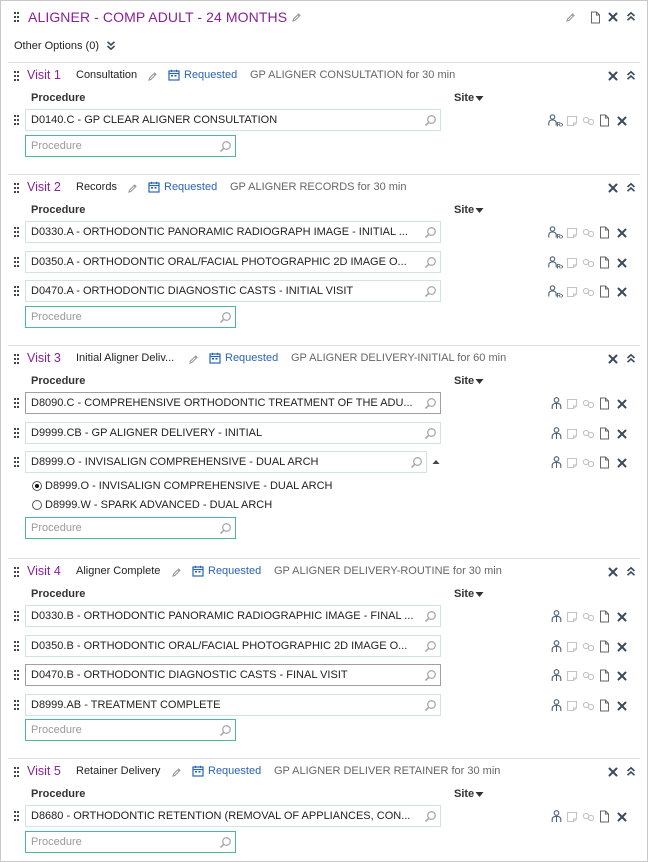  What do you see at coordinates (56, 46) in the screenshot?
I see `other-options-toggle: Other Options (0)` at bounding box center [56, 46].